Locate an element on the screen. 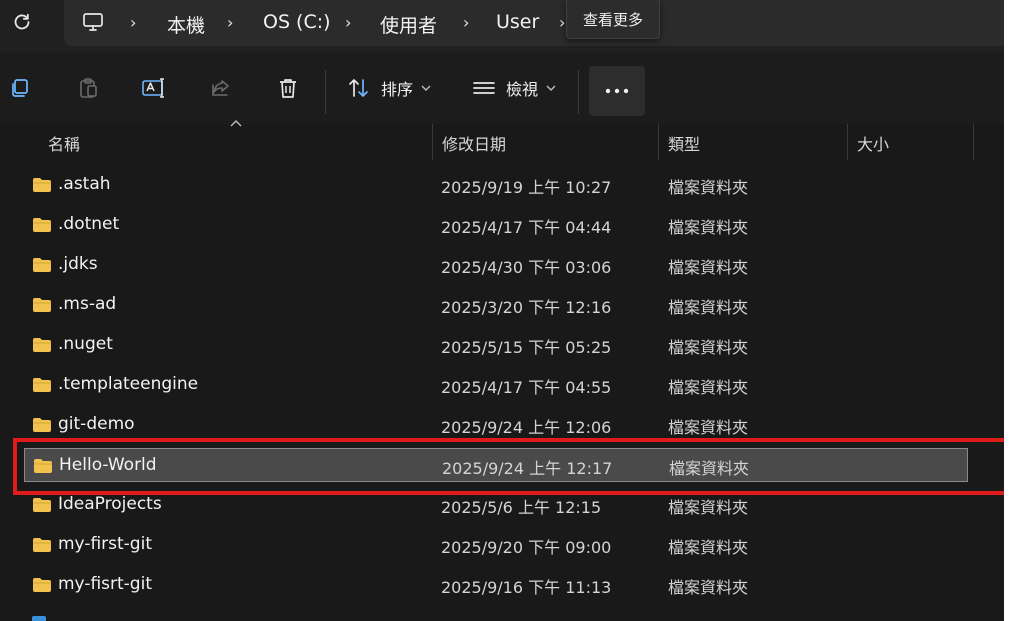  file-name: .astah is located at coordinates (84, 184).